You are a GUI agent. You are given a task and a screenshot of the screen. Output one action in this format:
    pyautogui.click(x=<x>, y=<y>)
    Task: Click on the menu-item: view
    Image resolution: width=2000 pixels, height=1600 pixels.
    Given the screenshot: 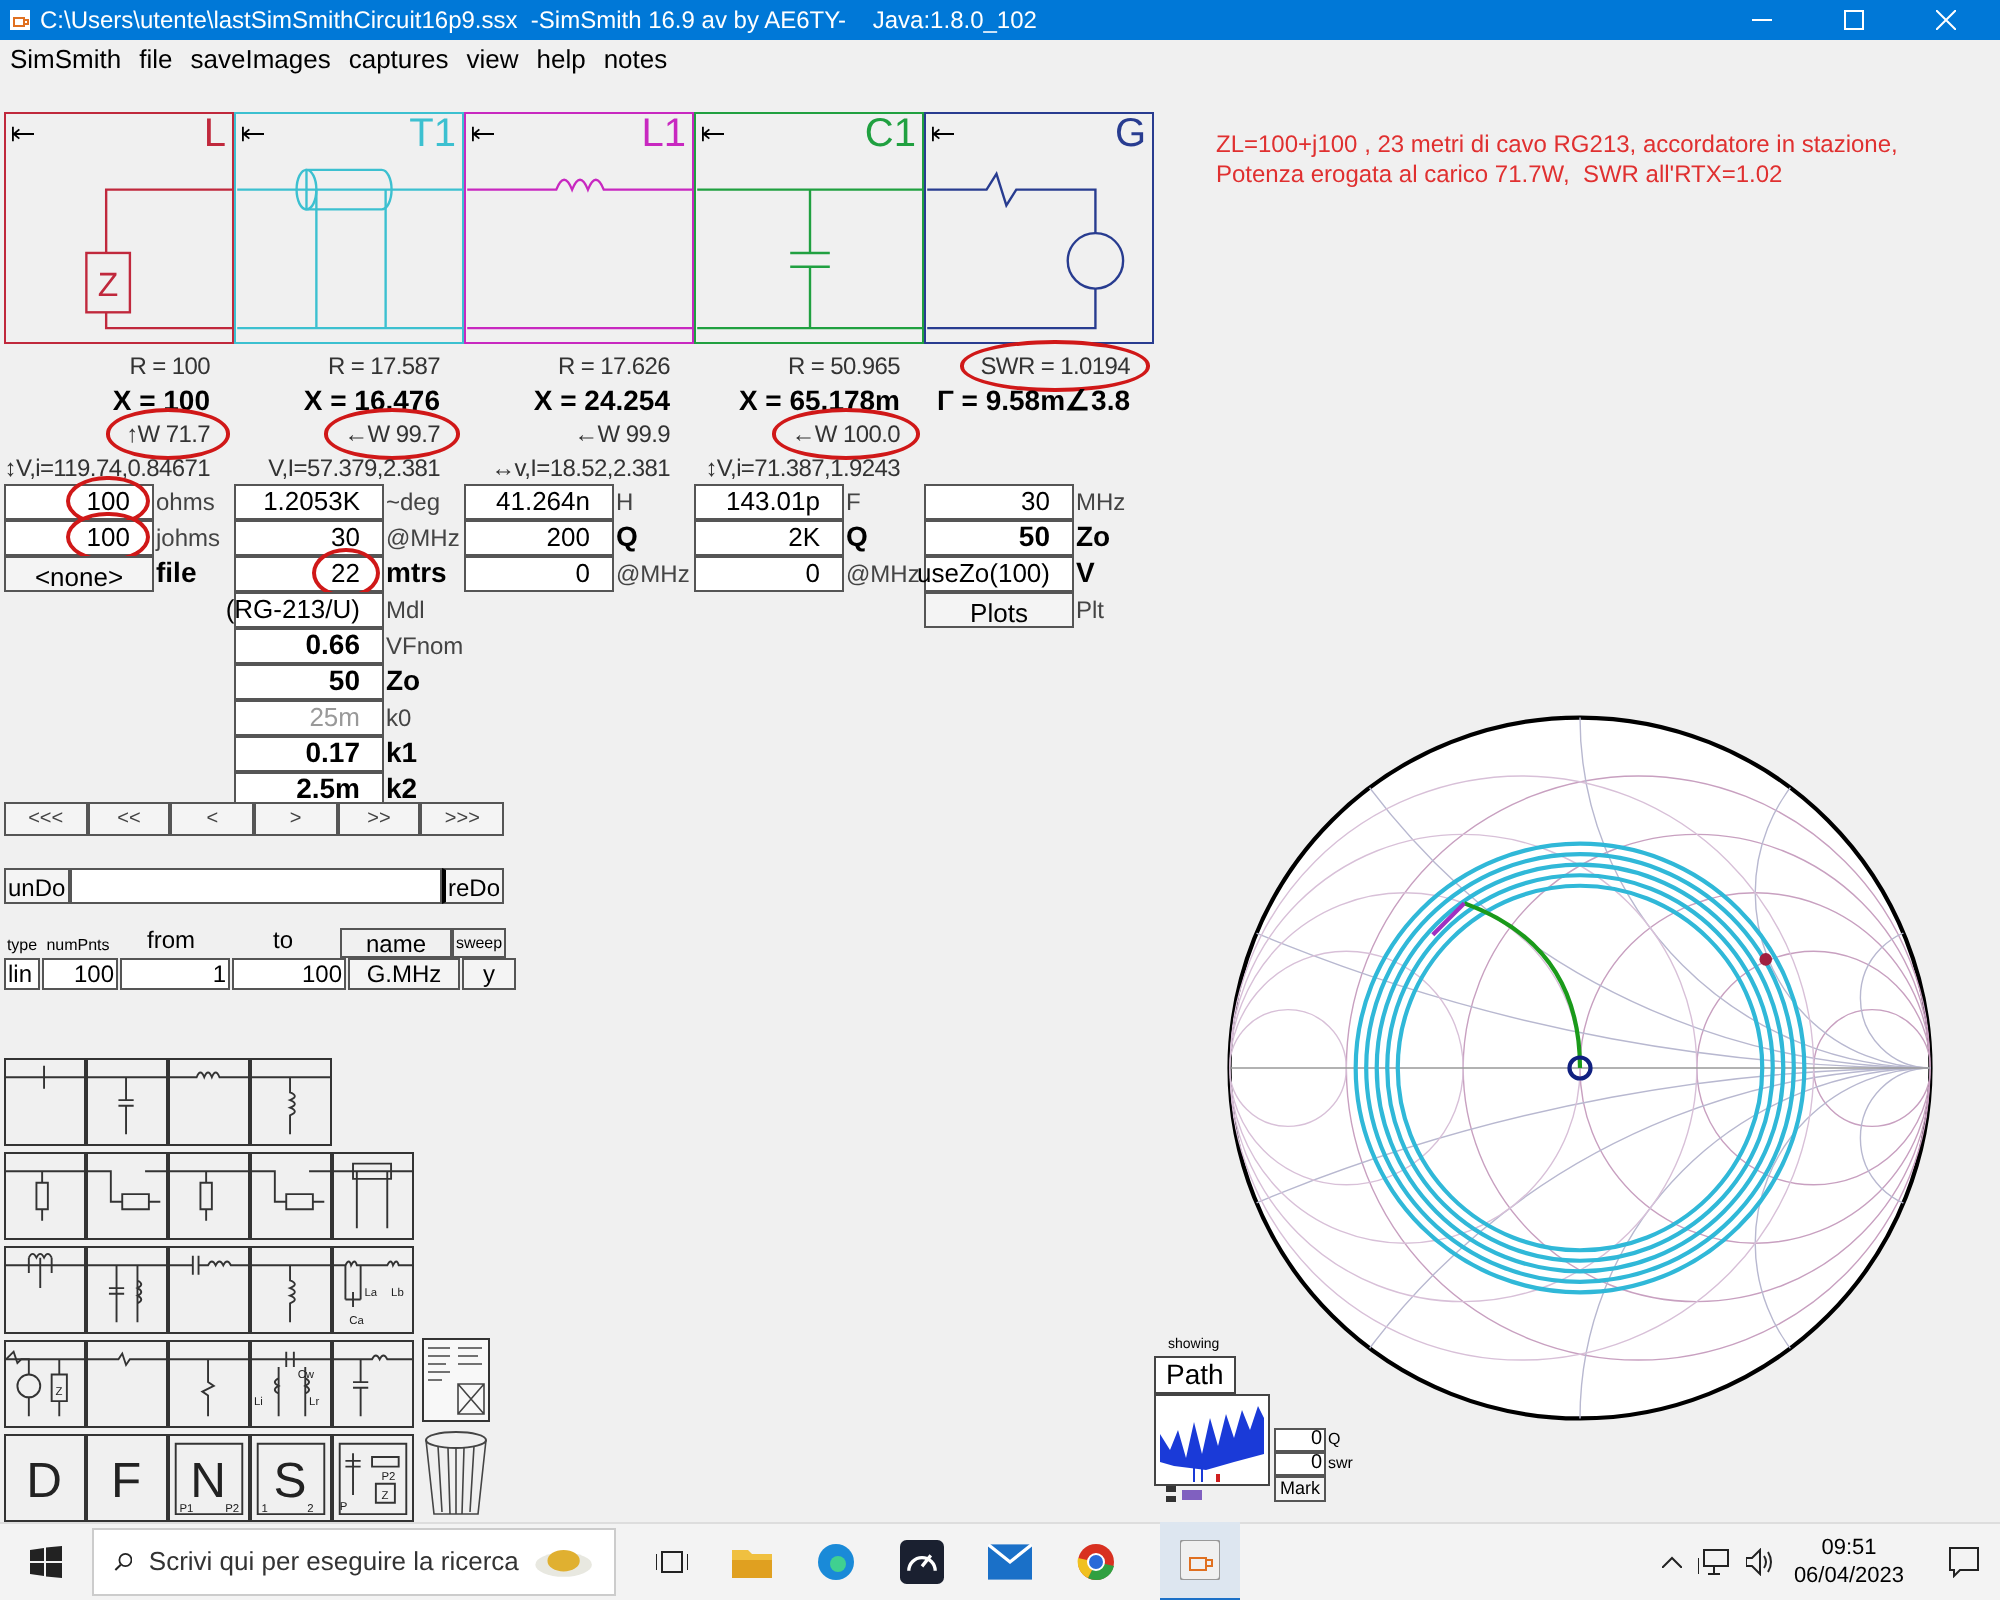 What is the action you would take?
    pyautogui.click(x=492, y=59)
    